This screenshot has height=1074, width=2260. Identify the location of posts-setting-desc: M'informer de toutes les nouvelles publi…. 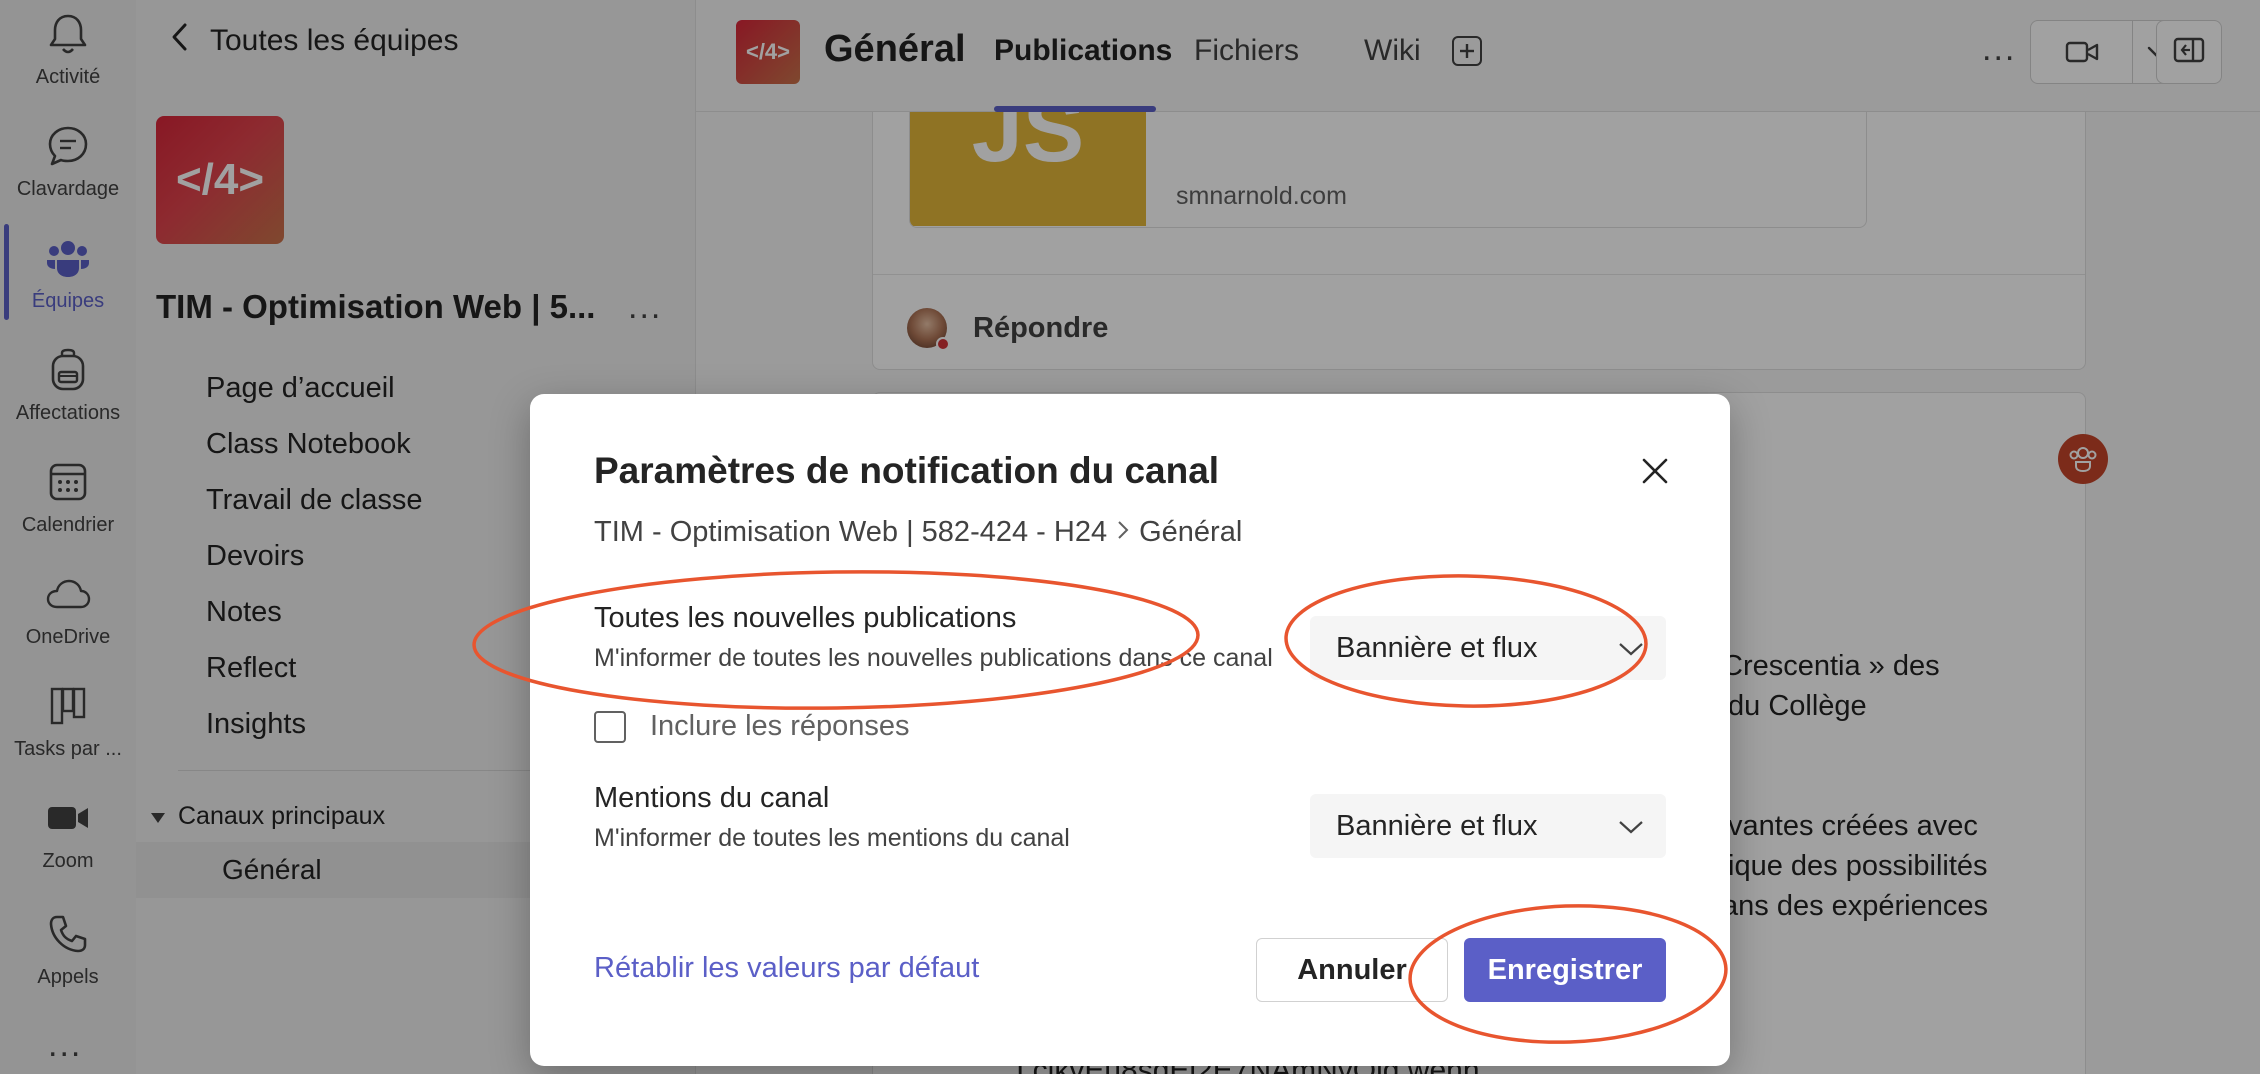
(933, 658).